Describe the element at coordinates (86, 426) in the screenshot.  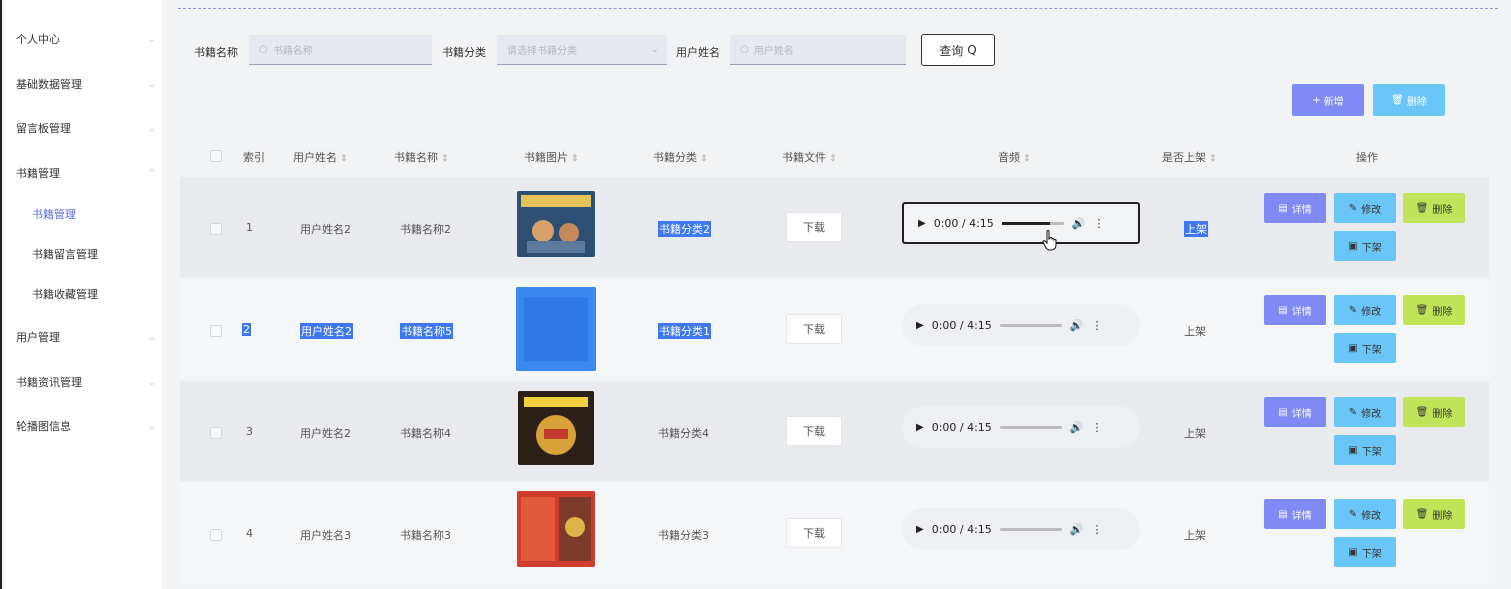
I see `sidebar-item-carousel: 轮播图信息 ⌄` at that location.